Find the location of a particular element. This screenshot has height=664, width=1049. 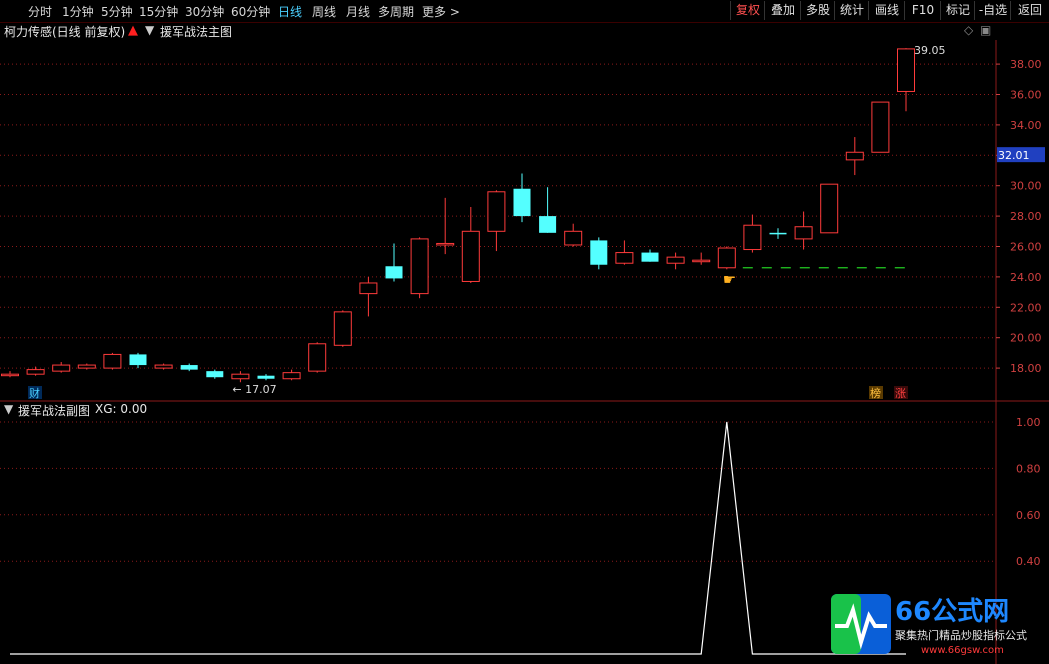

period-30min: 30分钟 is located at coordinates (204, 11).